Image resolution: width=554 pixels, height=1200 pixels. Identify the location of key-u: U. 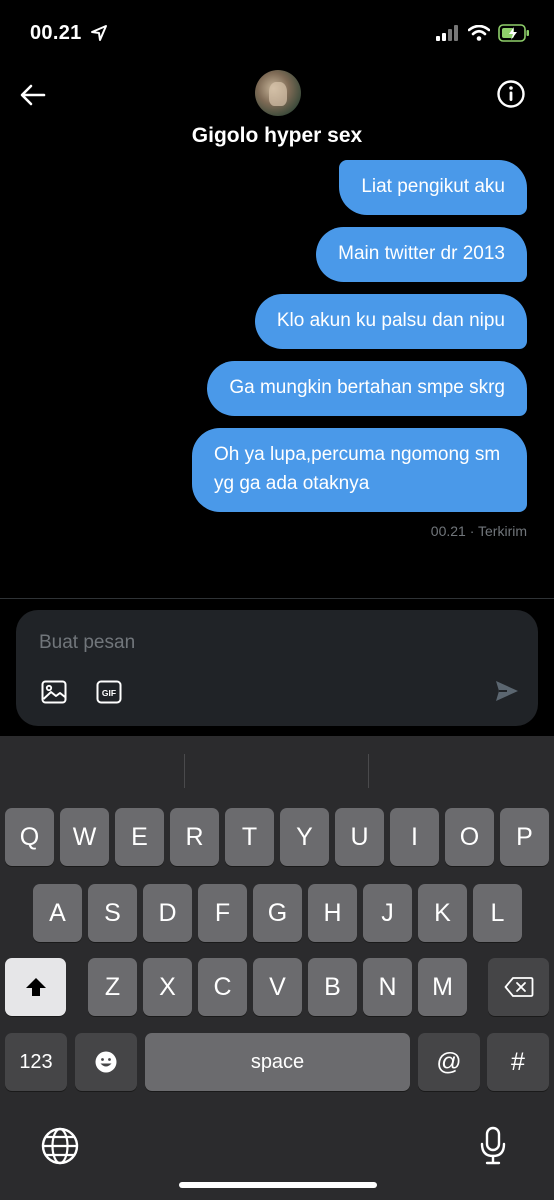
(359, 837).